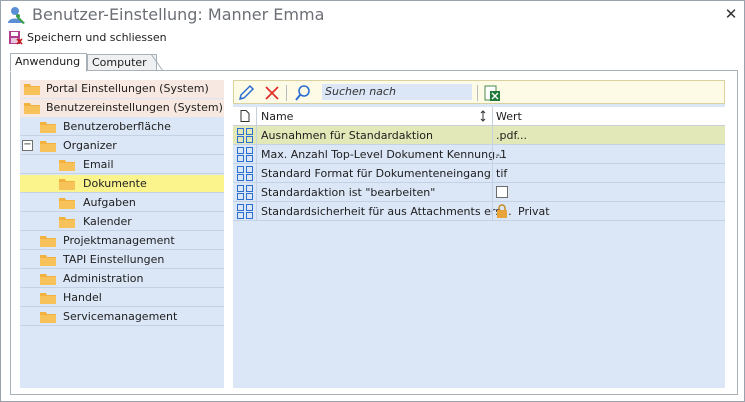 The width and height of the screenshot is (745, 402). What do you see at coordinates (246, 93) in the screenshot?
I see `edit-icon` at bounding box center [246, 93].